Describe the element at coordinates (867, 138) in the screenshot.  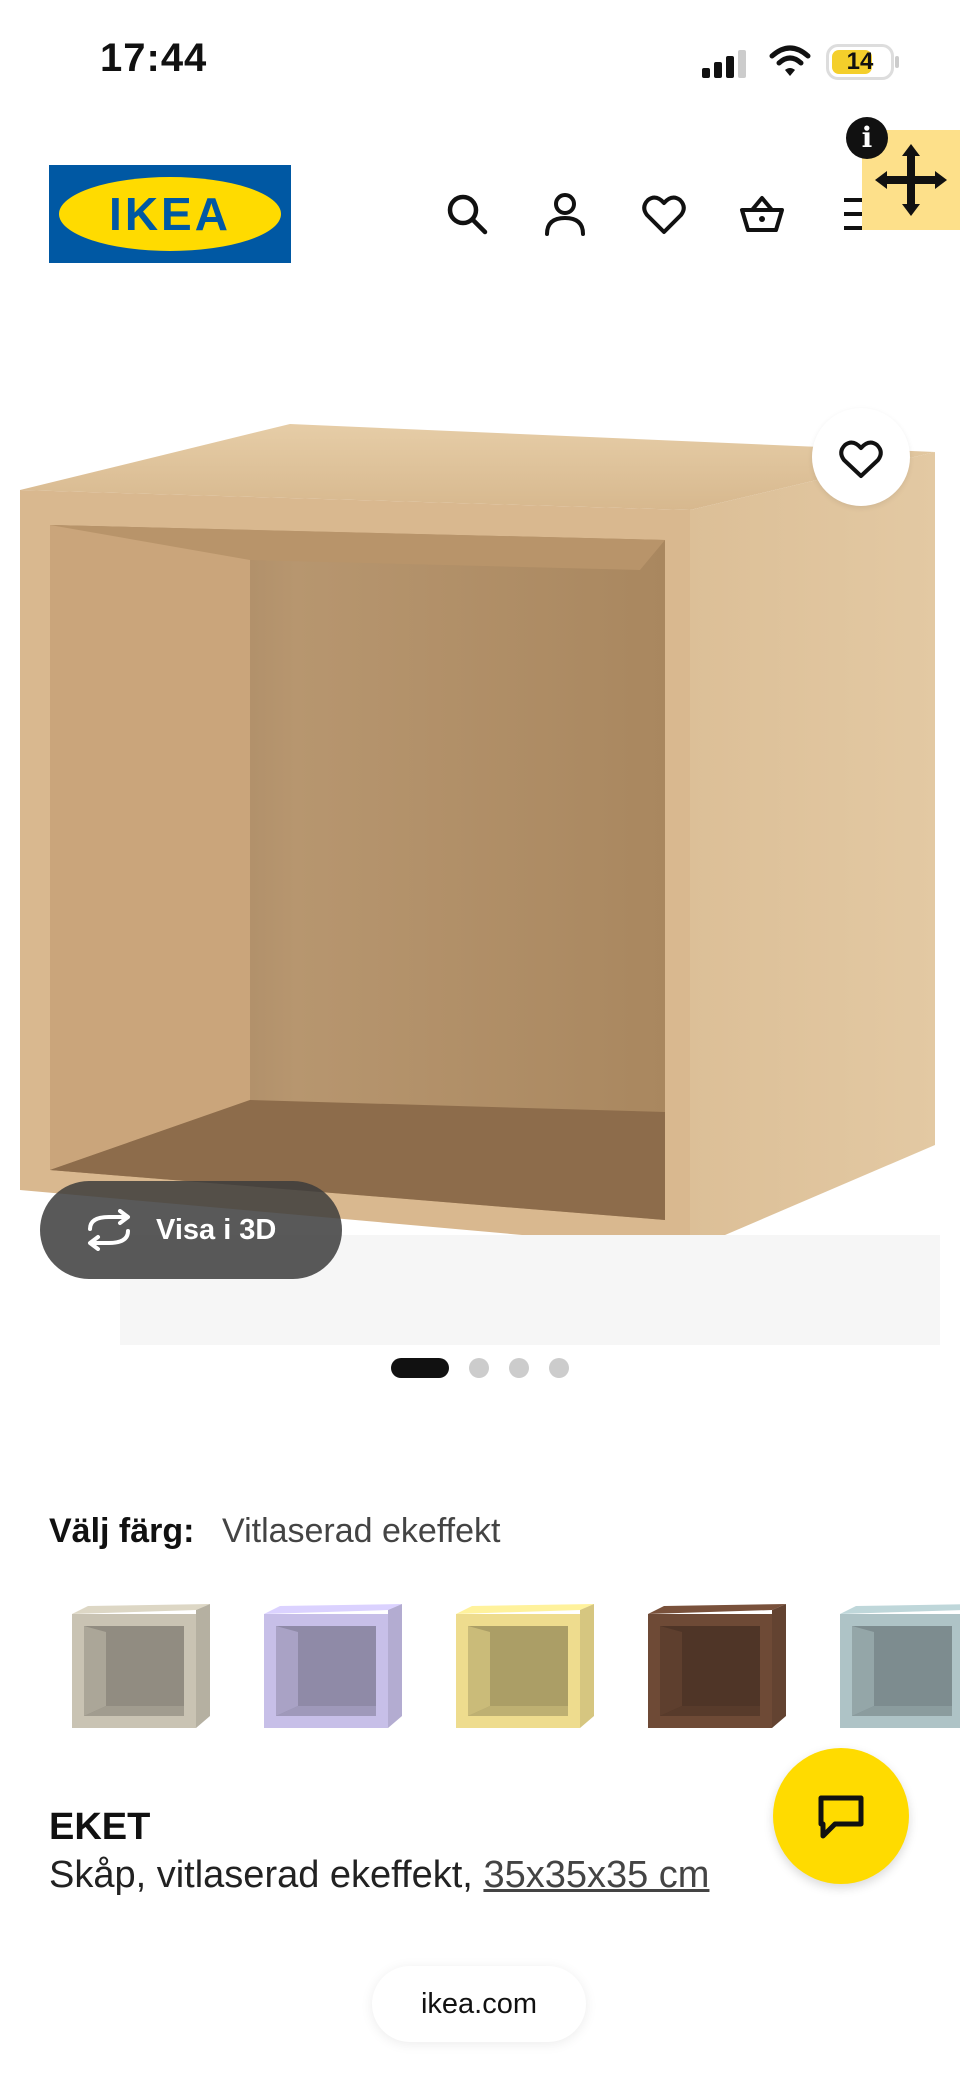
I see `info-icon: i` at that location.